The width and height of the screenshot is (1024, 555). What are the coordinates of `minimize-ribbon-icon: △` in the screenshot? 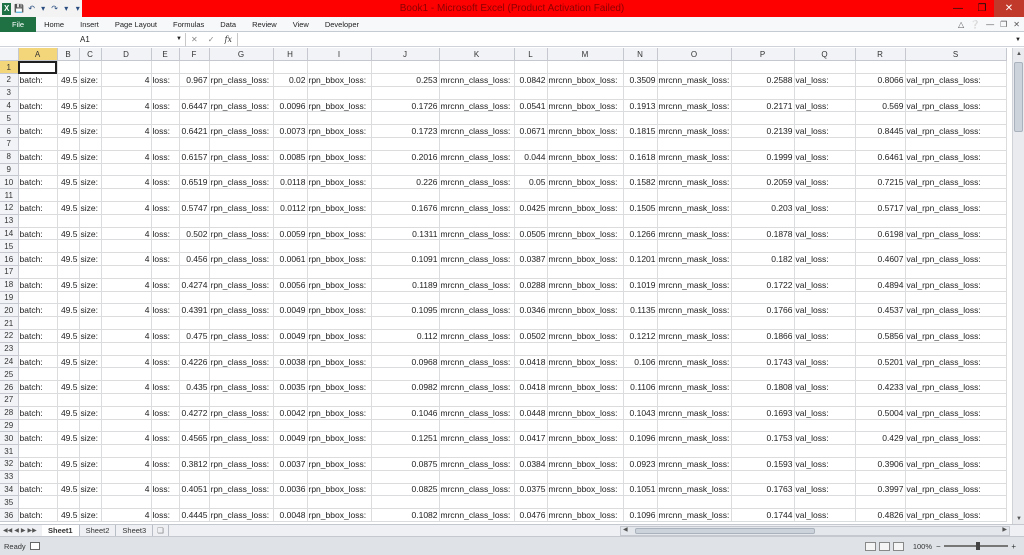 It's located at (961, 24).